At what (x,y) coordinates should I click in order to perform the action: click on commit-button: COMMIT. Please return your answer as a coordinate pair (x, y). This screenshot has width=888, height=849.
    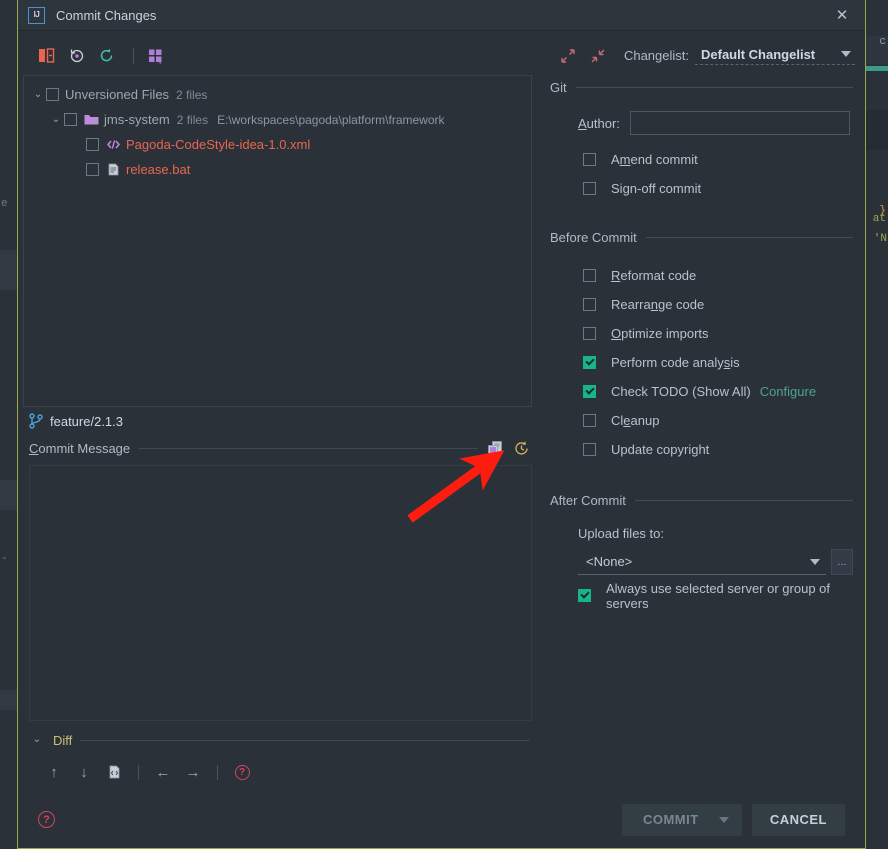
    Looking at the image, I should click on (681, 819).